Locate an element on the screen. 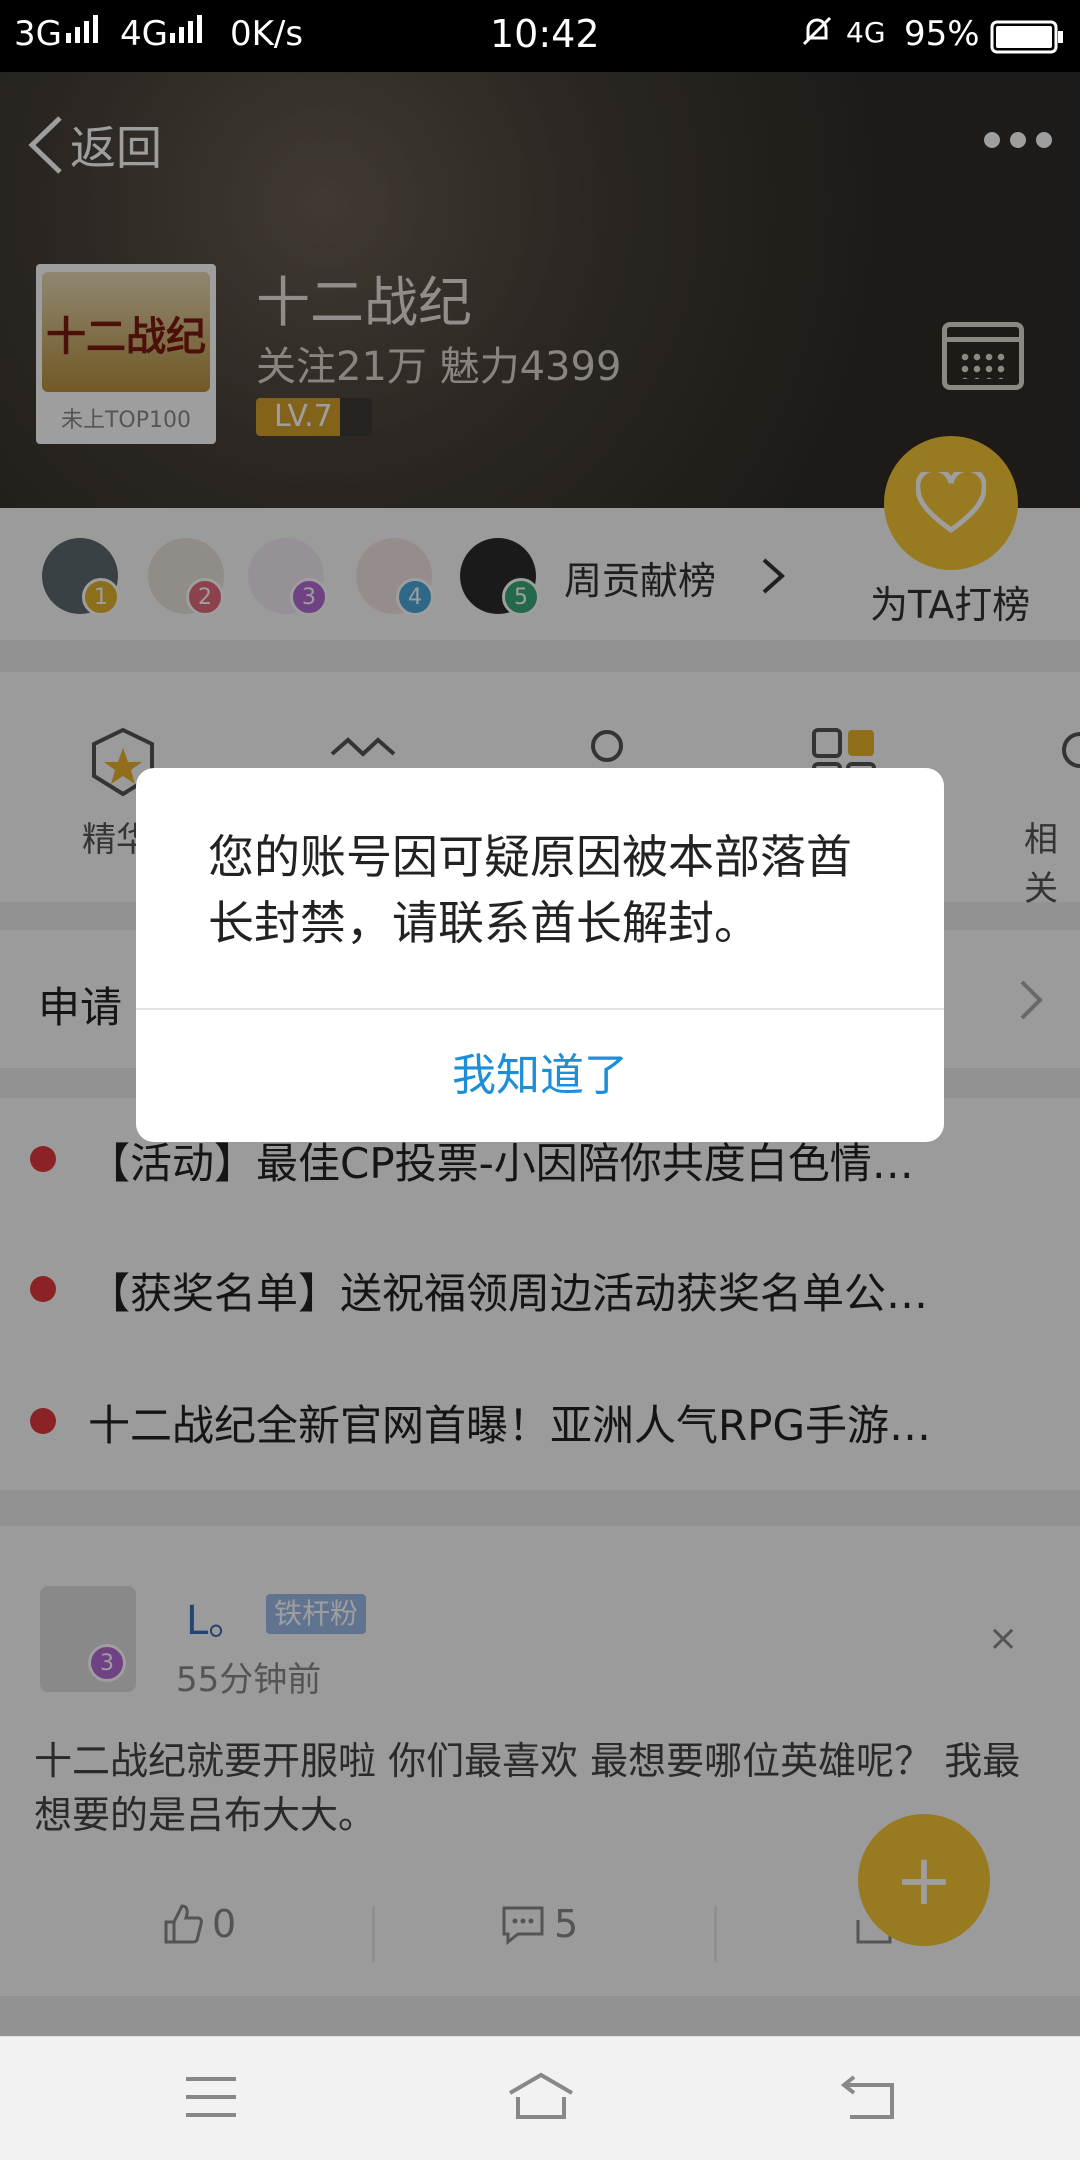 This screenshot has width=1080, height=2160. ban-notice-dialog: 您的账号因可疑原因被本部落酋长封禁，请联系酋长解封。 我知道了 is located at coordinates (540, 955).